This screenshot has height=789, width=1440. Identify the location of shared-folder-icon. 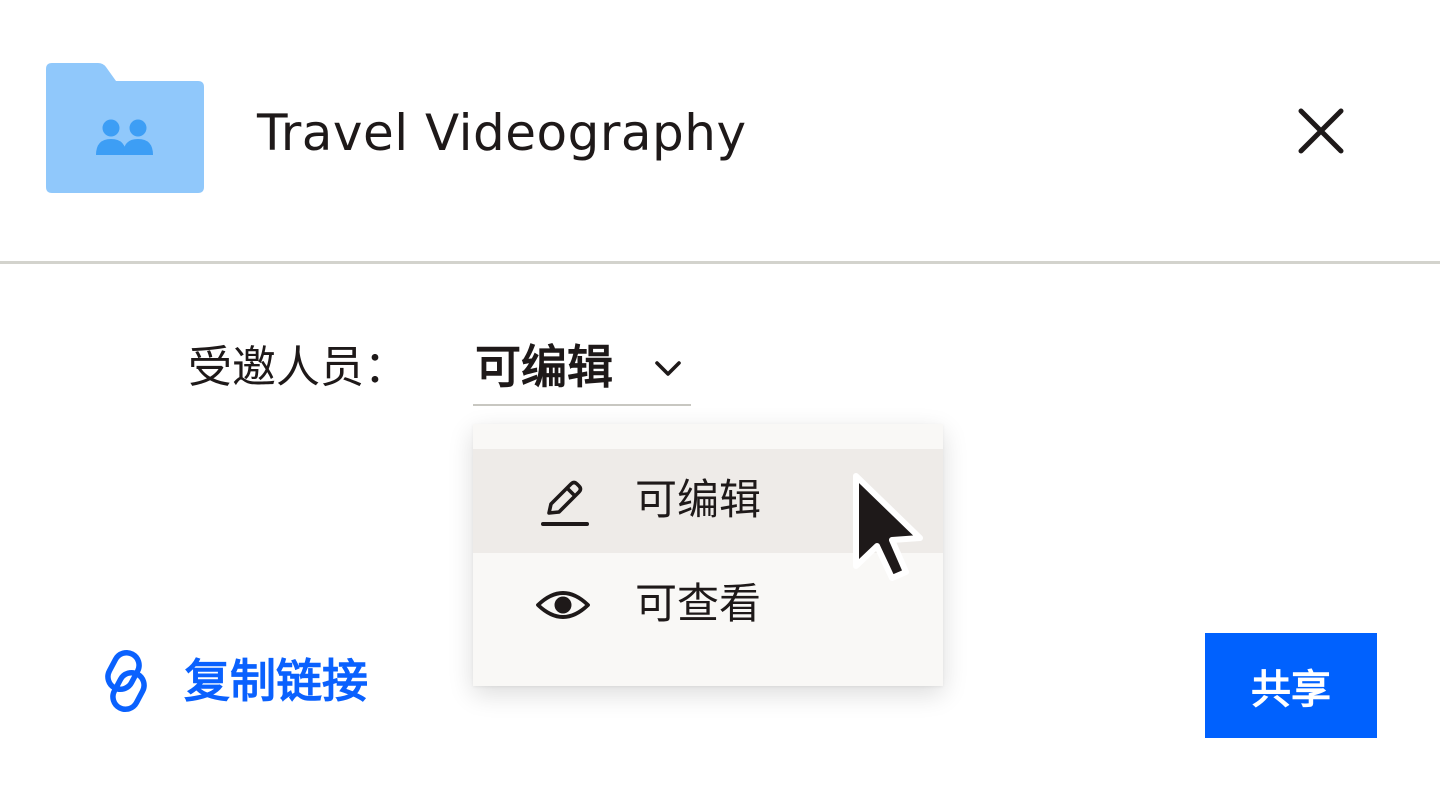
(125, 128).